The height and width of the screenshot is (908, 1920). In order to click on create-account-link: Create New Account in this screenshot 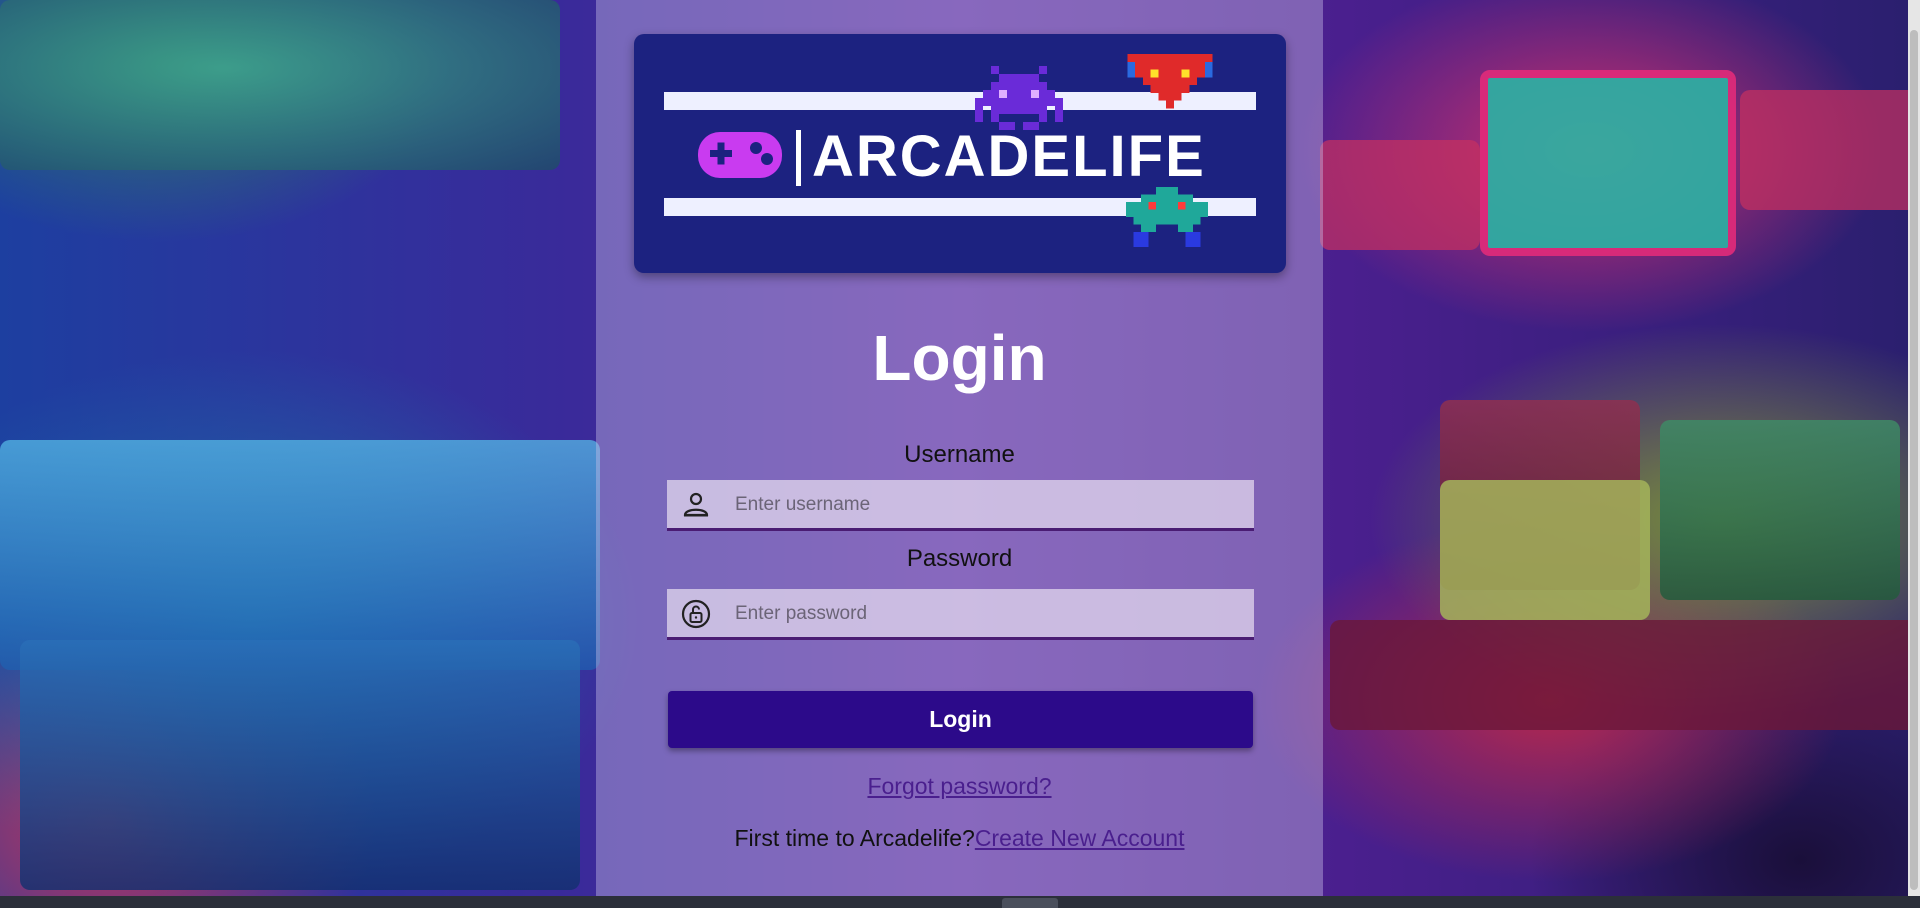, I will do `click(1080, 838)`.